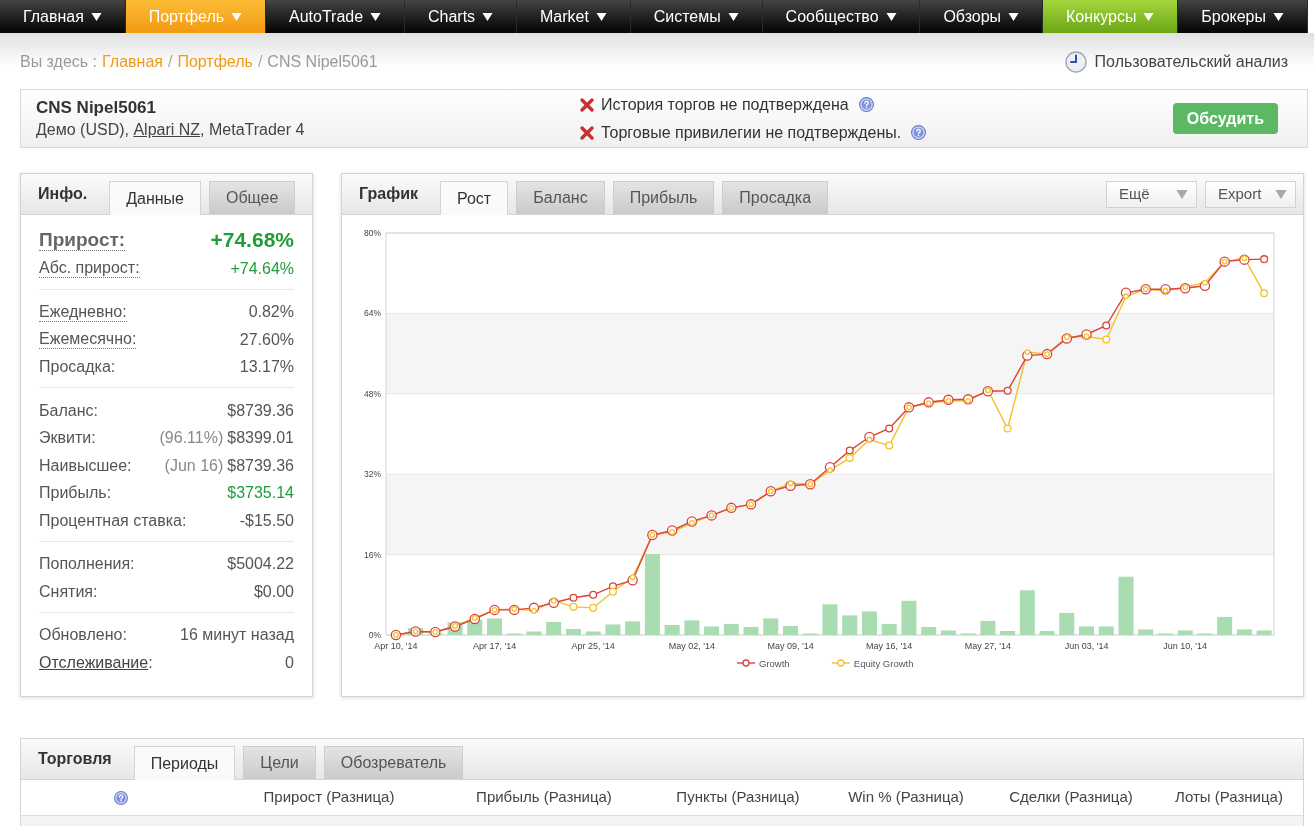 Image resolution: width=1314 pixels, height=826 pixels. Describe the element at coordinates (271, 312) in the screenshot. I see `stat-value: 0.82%` at that location.